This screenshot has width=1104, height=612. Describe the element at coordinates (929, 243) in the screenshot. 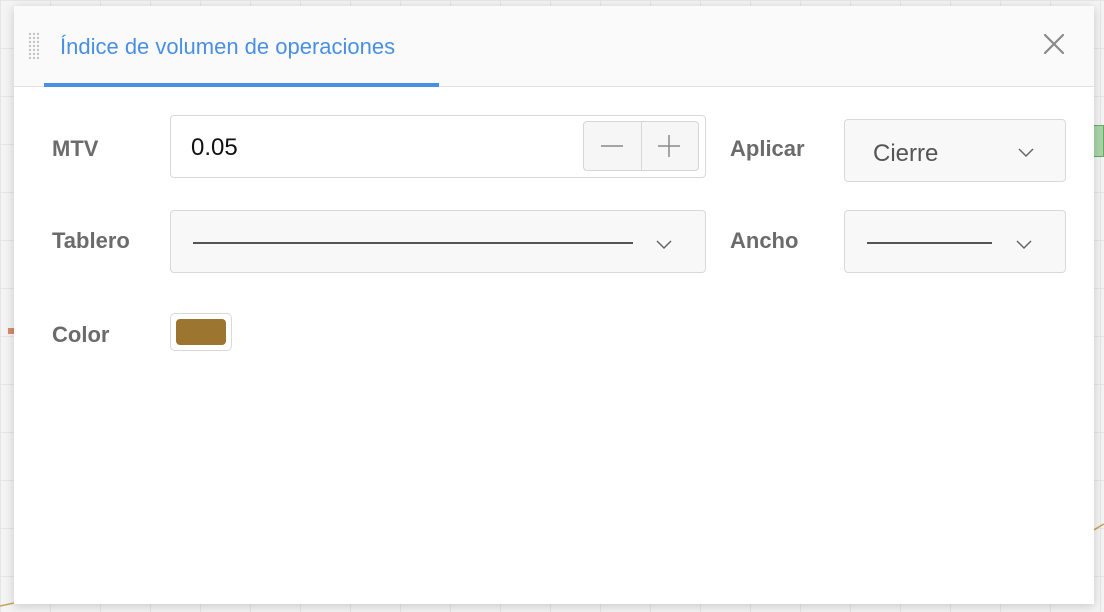

I see `line-width-preview` at that location.